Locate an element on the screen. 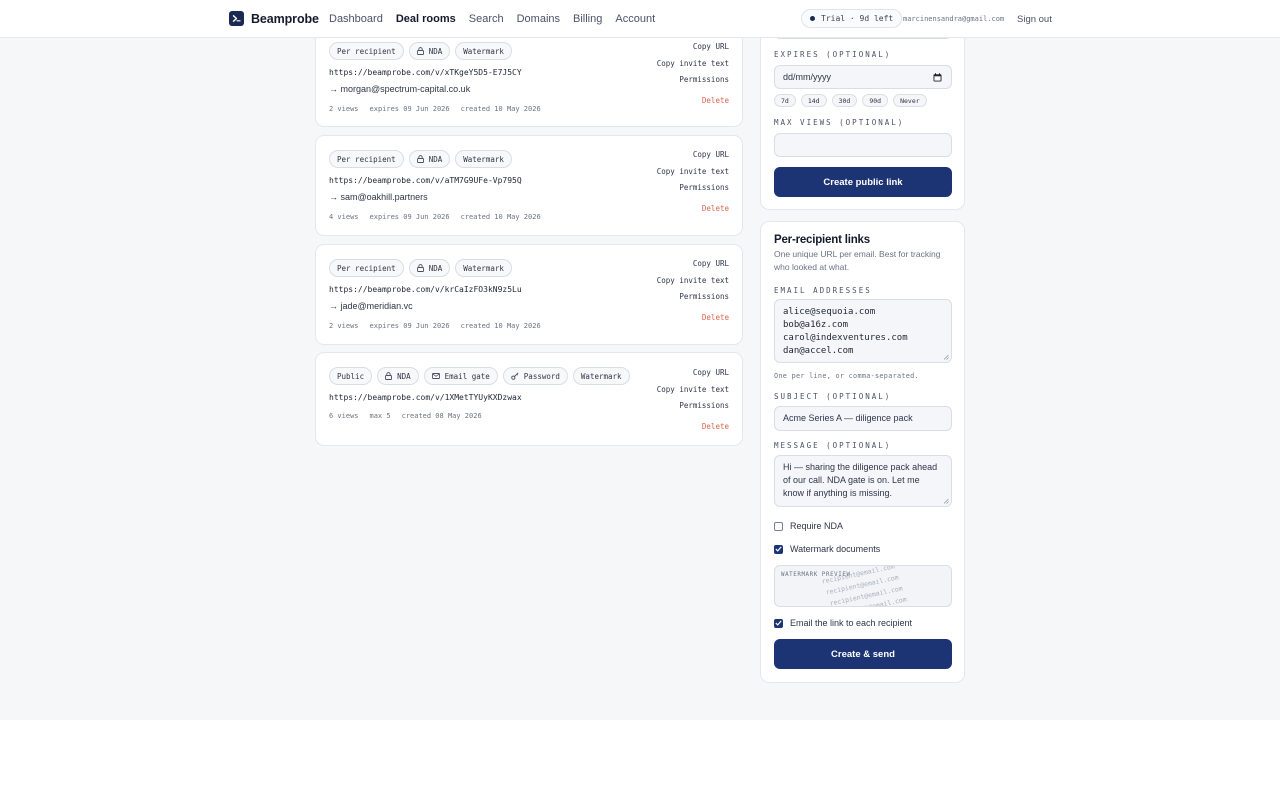  expiry-never-button: Never is located at coordinates (910, 100).